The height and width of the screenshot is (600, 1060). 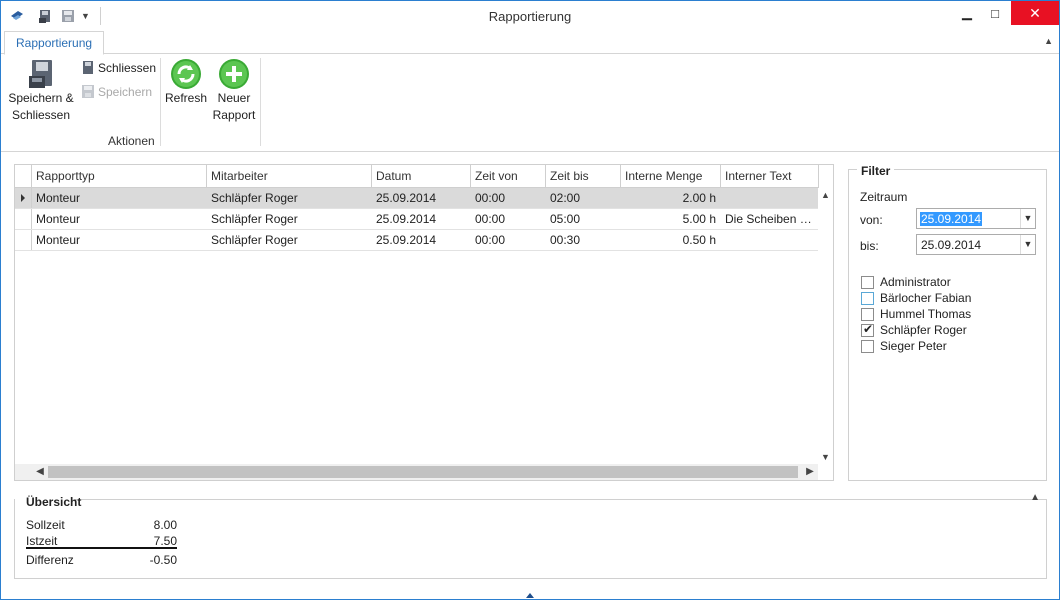 What do you see at coordinates (770, 176) in the screenshot?
I see `column-header-interner-text: Interner Text` at bounding box center [770, 176].